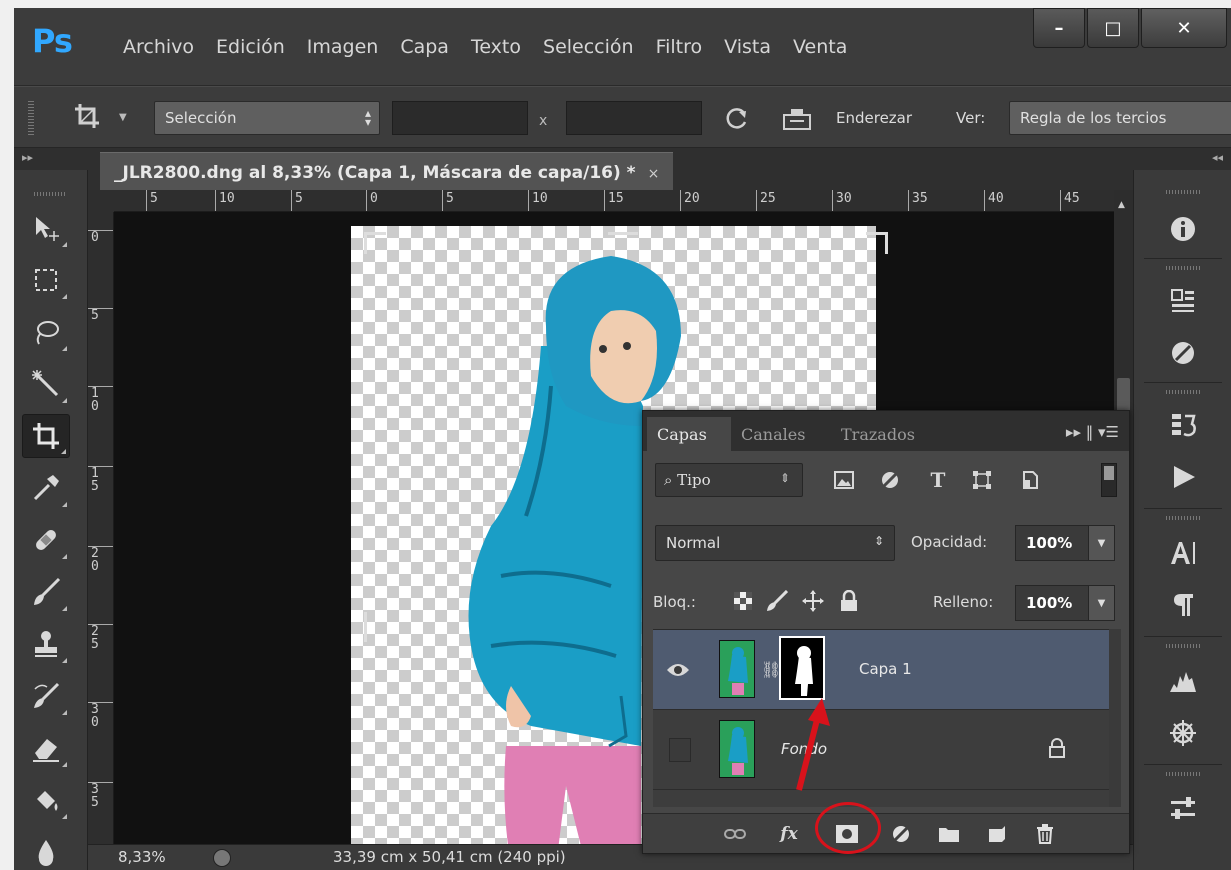 Image resolution: width=1231 pixels, height=870 pixels. I want to click on adjustments-panel-button, so click(1183, 301).